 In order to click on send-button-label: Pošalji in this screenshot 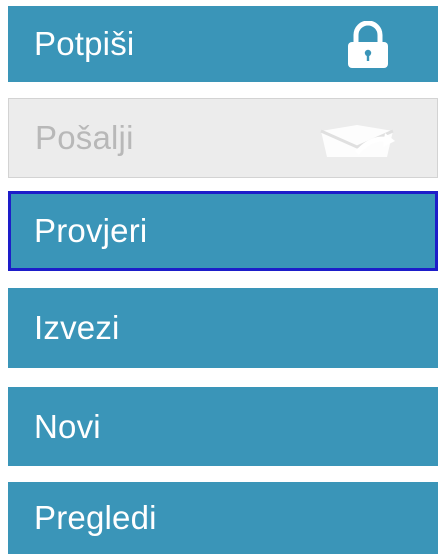, I will do `click(84, 137)`.